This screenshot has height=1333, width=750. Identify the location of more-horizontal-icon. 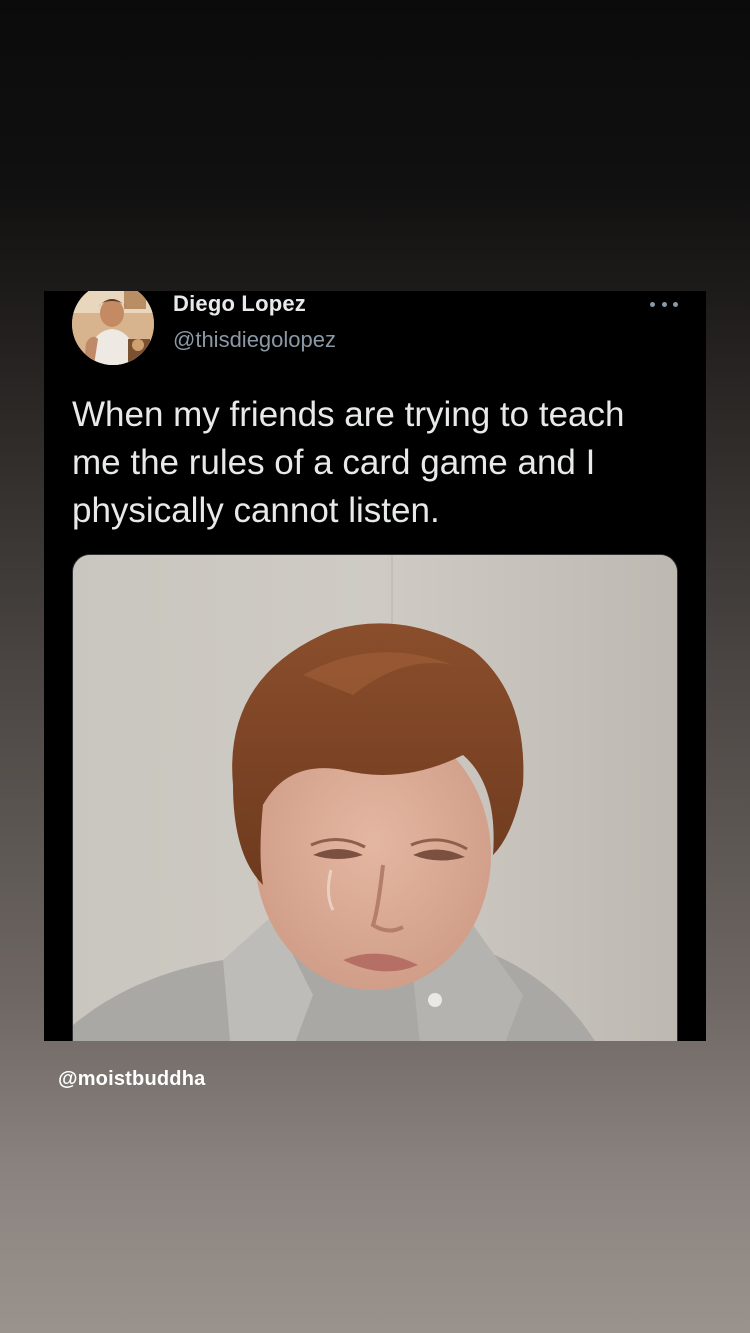
(664, 304).